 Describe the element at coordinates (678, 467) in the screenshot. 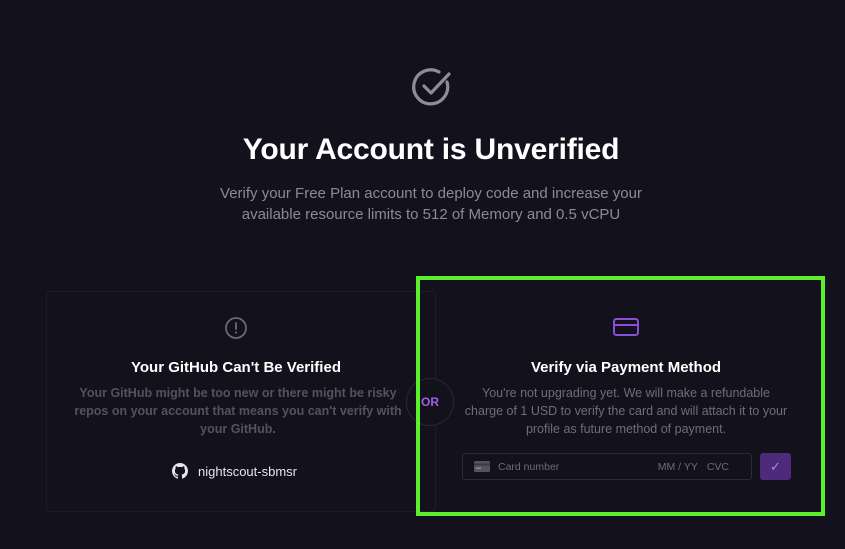

I see `card-expiry-field: MM / YY` at that location.